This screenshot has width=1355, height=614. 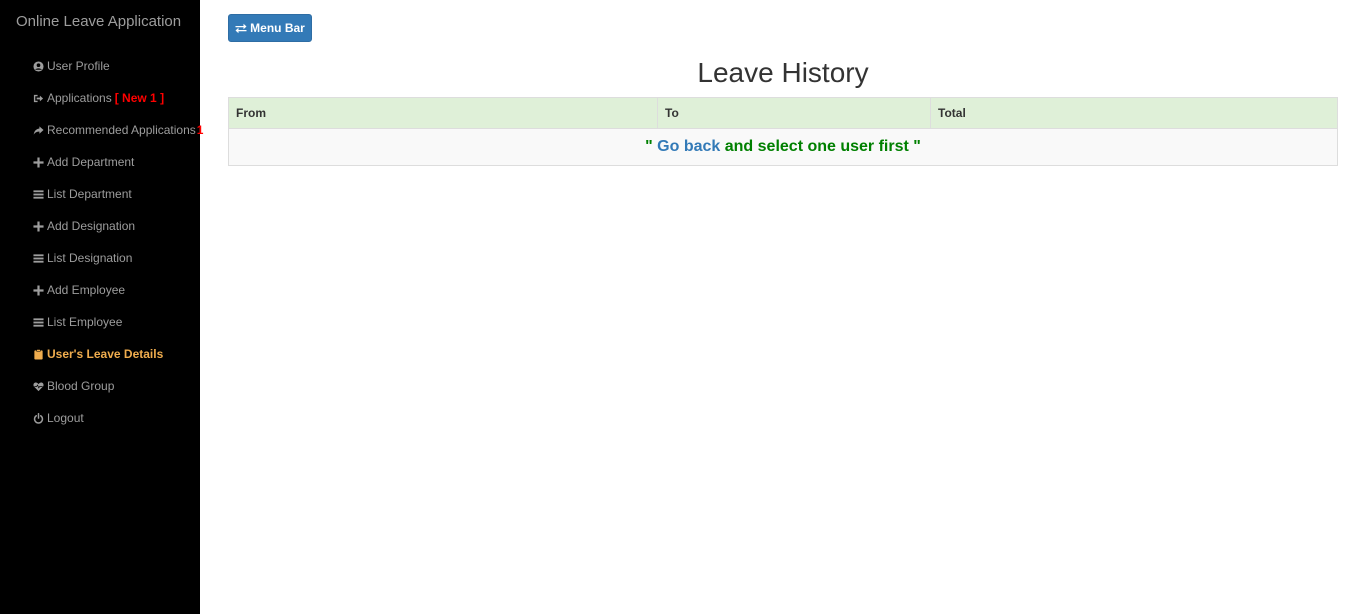 I want to click on column-header-to: To, so click(x=794, y=113).